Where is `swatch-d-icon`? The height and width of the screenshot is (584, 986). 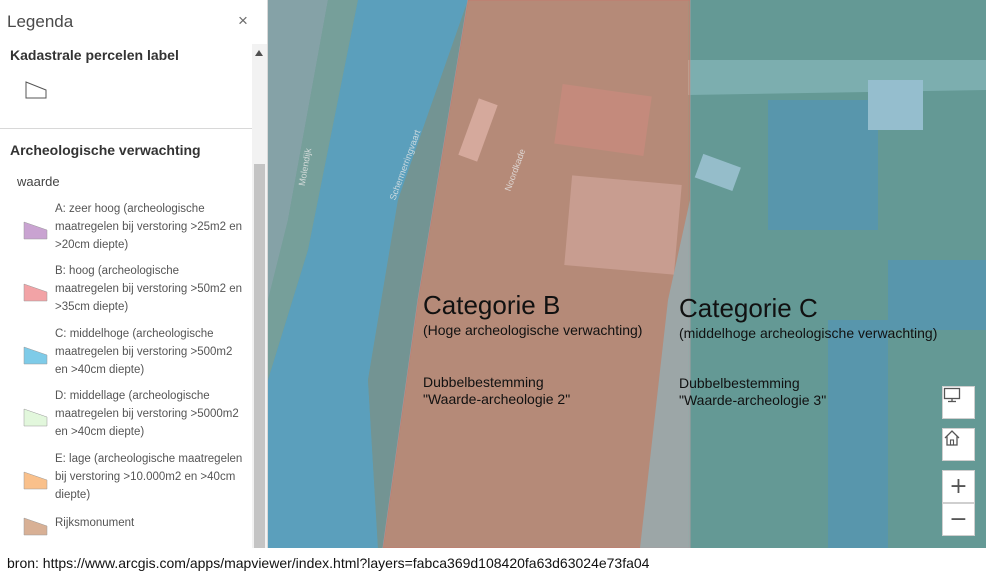 swatch-d-icon is located at coordinates (35, 417).